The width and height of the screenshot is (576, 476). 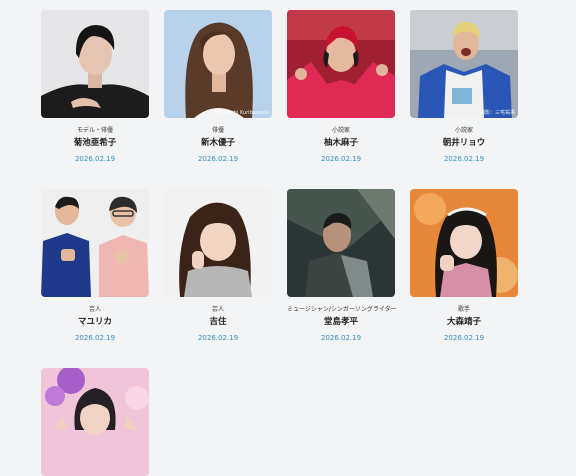 What do you see at coordinates (341, 322) in the screenshot?
I see `guest-name: 堂島孝平` at bounding box center [341, 322].